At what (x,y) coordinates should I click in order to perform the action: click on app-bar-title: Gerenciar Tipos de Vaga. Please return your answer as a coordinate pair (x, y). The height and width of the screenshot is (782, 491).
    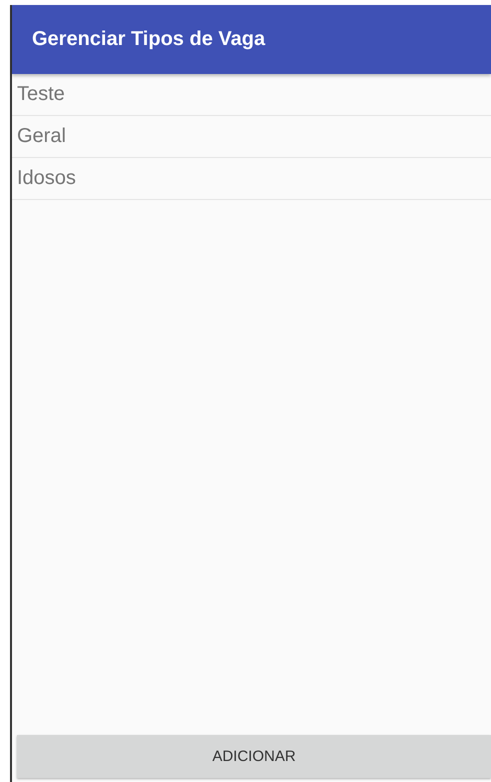
    Looking at the image, I should click on (149, 39).